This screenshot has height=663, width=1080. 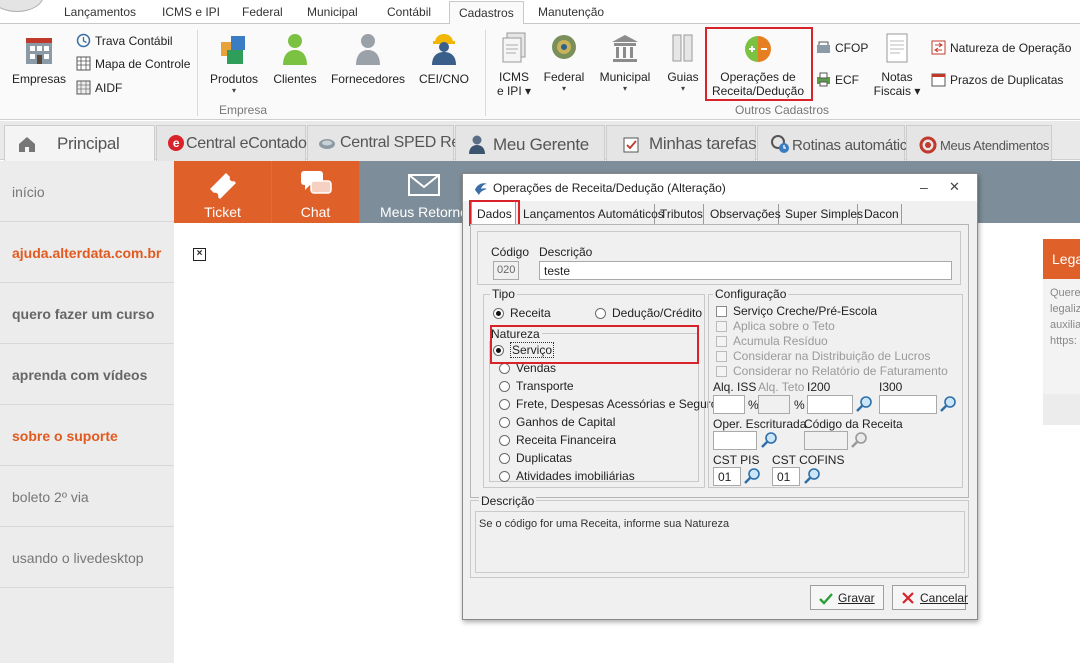 What do you see at coordinates (735, 387) in the screenshot?
I see `aliq-iss-label: Alq. ISS` at bounding box center [735, 387].